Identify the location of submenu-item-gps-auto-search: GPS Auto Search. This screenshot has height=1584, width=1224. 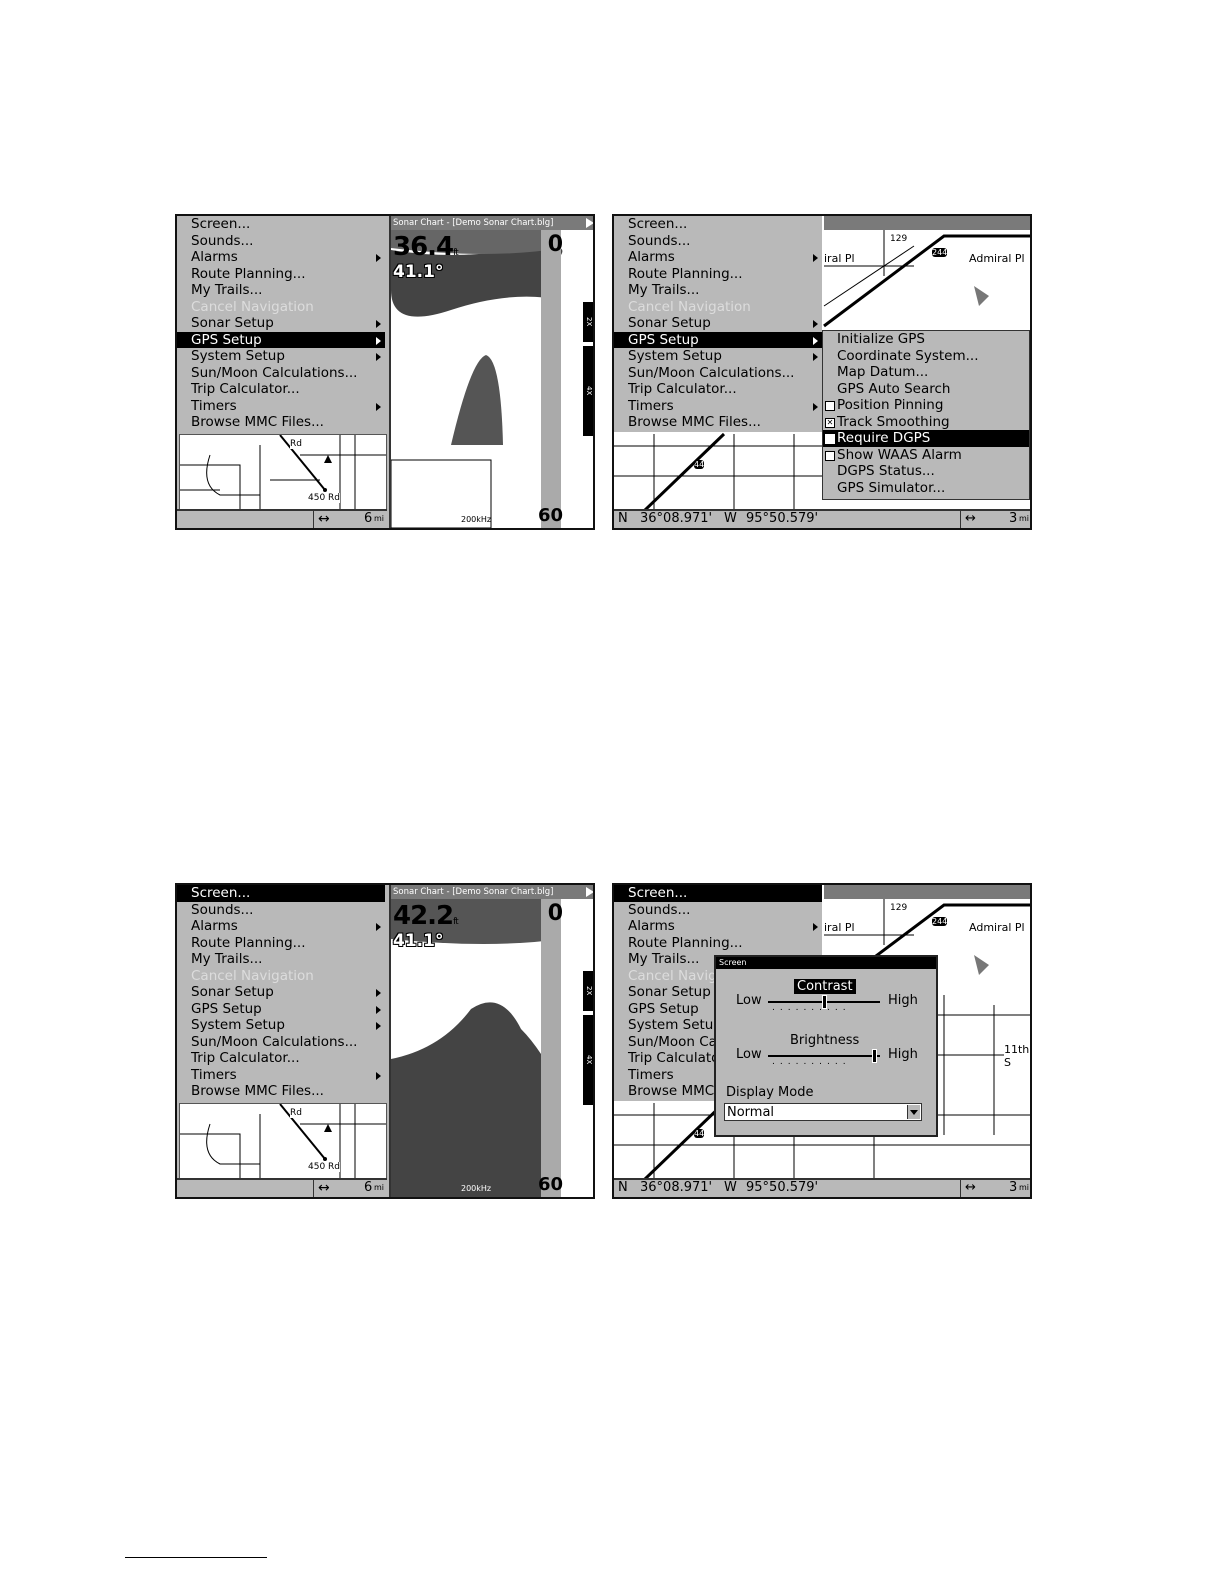
(926, 389).